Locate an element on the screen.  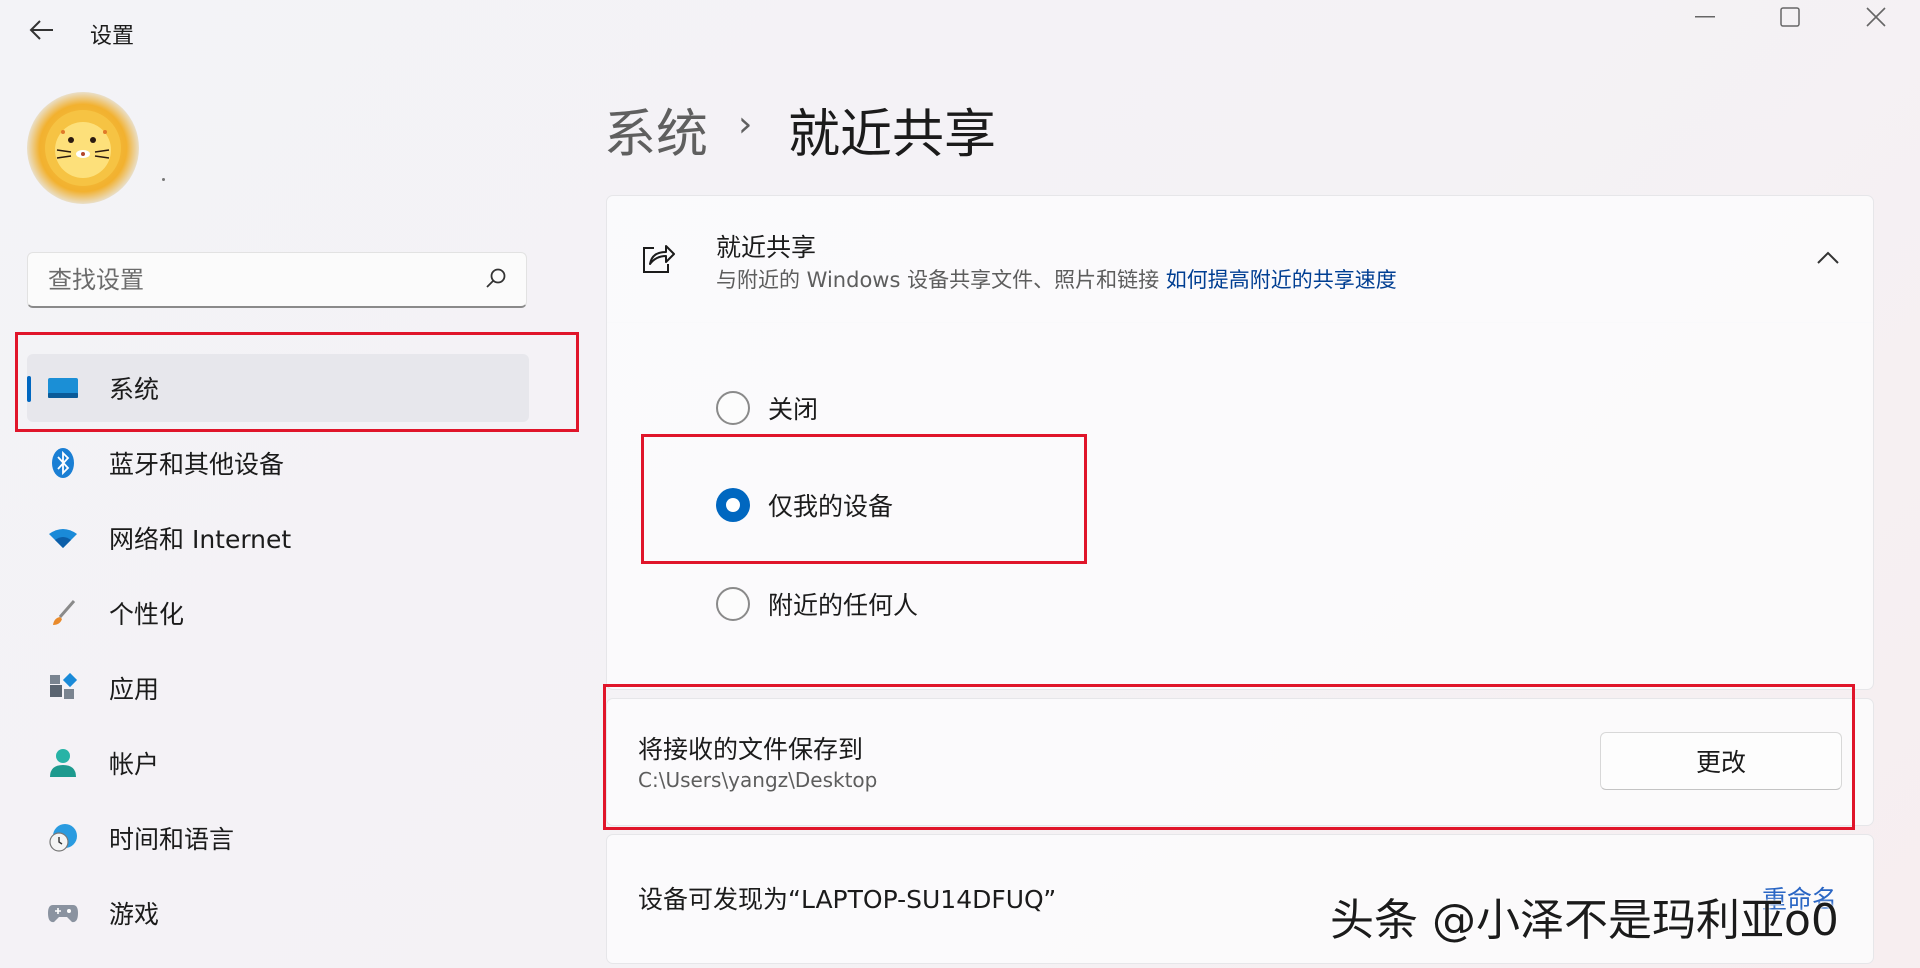
minimize-icon is located at coordinates (1705, 17).